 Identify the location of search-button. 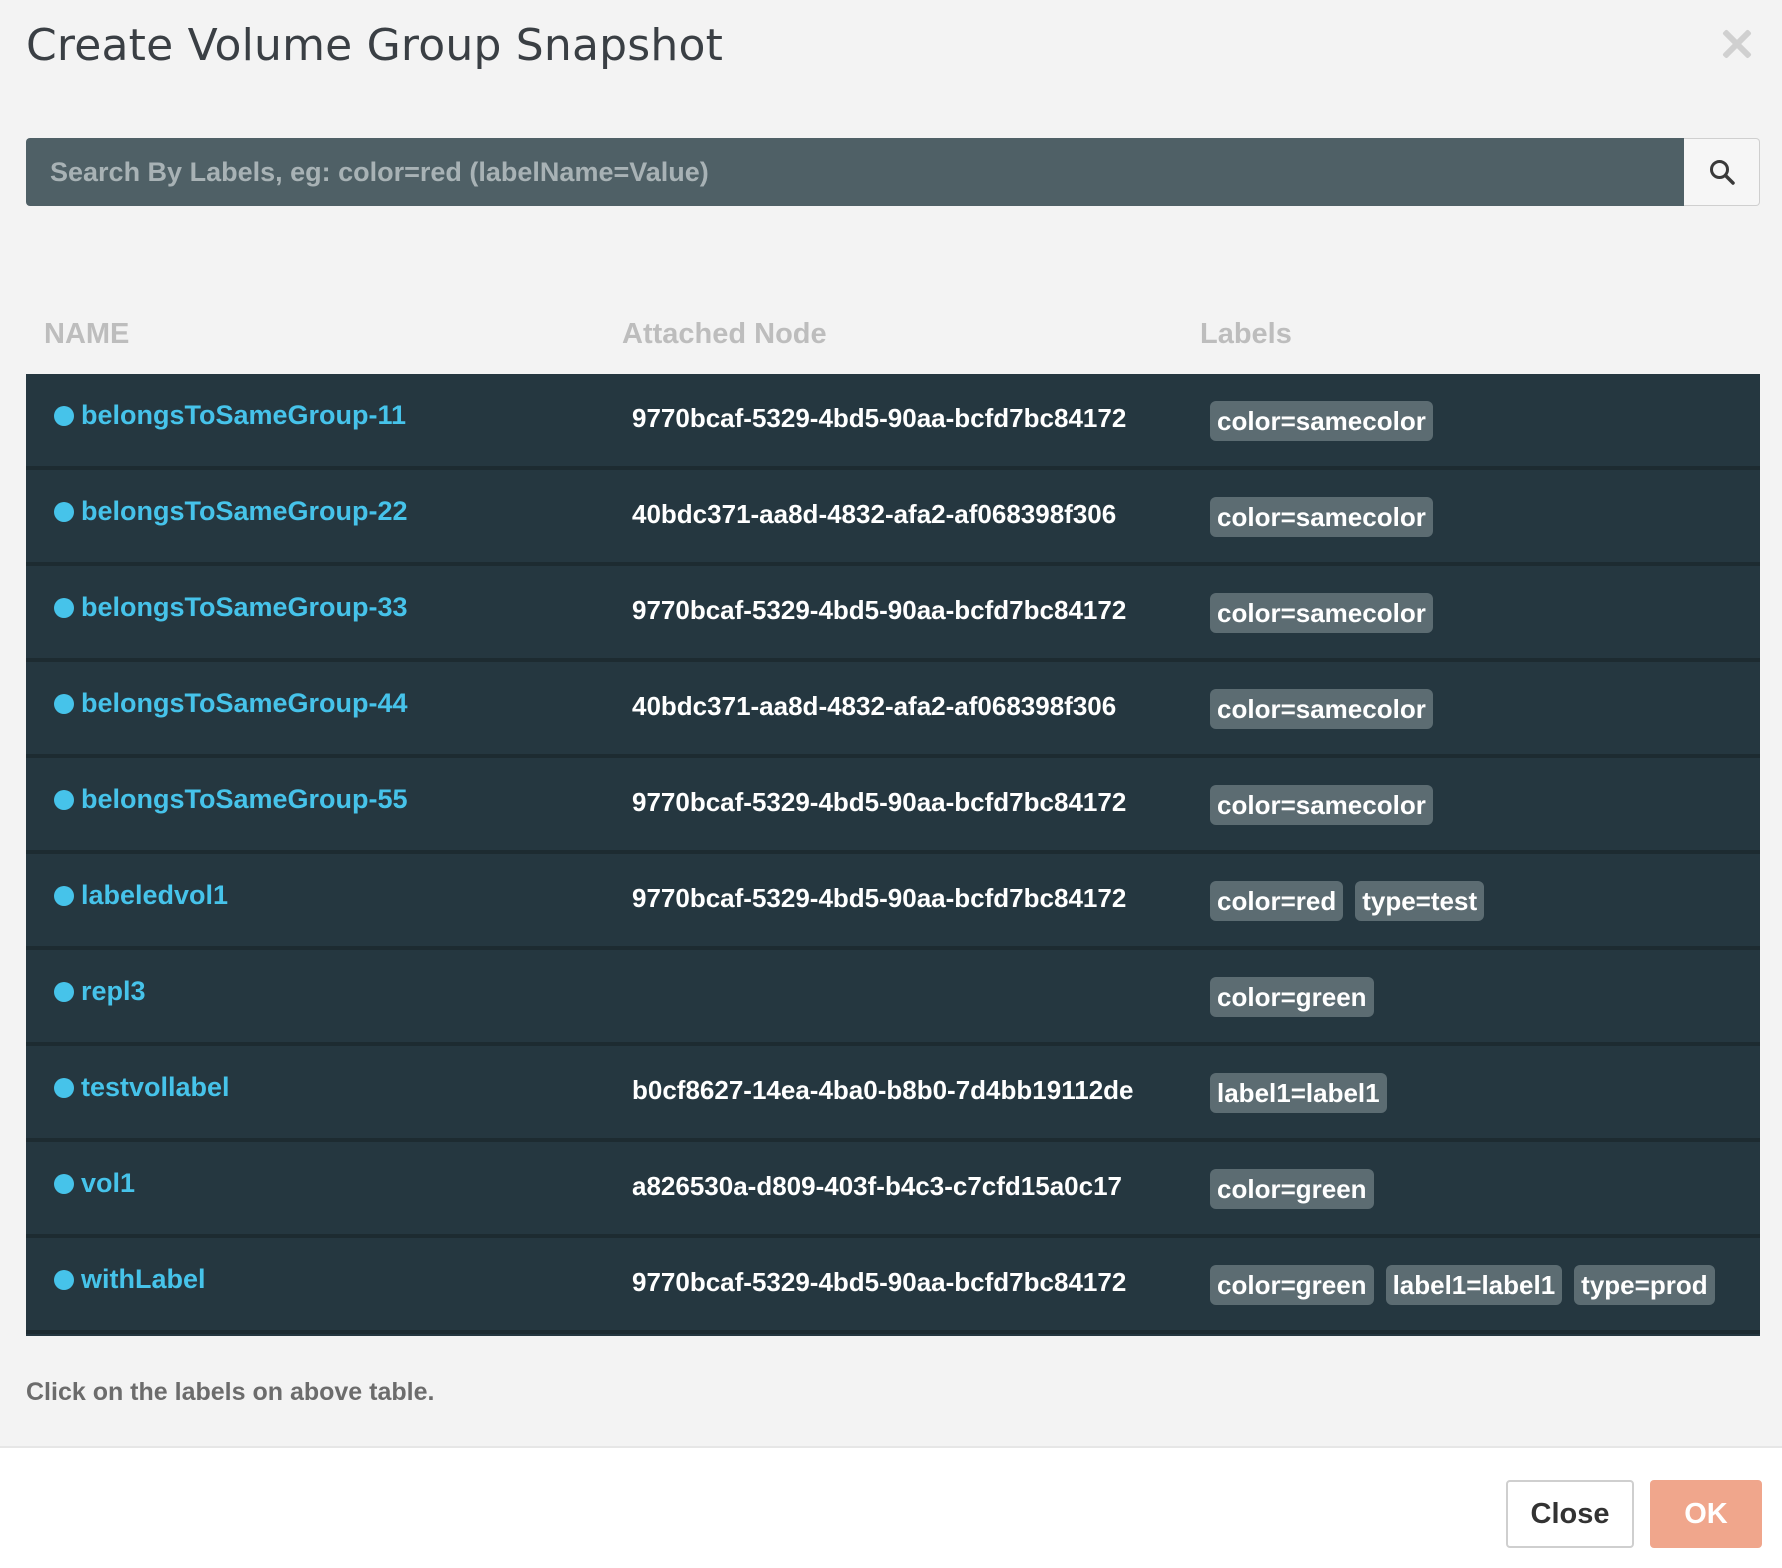
(1722, 172).